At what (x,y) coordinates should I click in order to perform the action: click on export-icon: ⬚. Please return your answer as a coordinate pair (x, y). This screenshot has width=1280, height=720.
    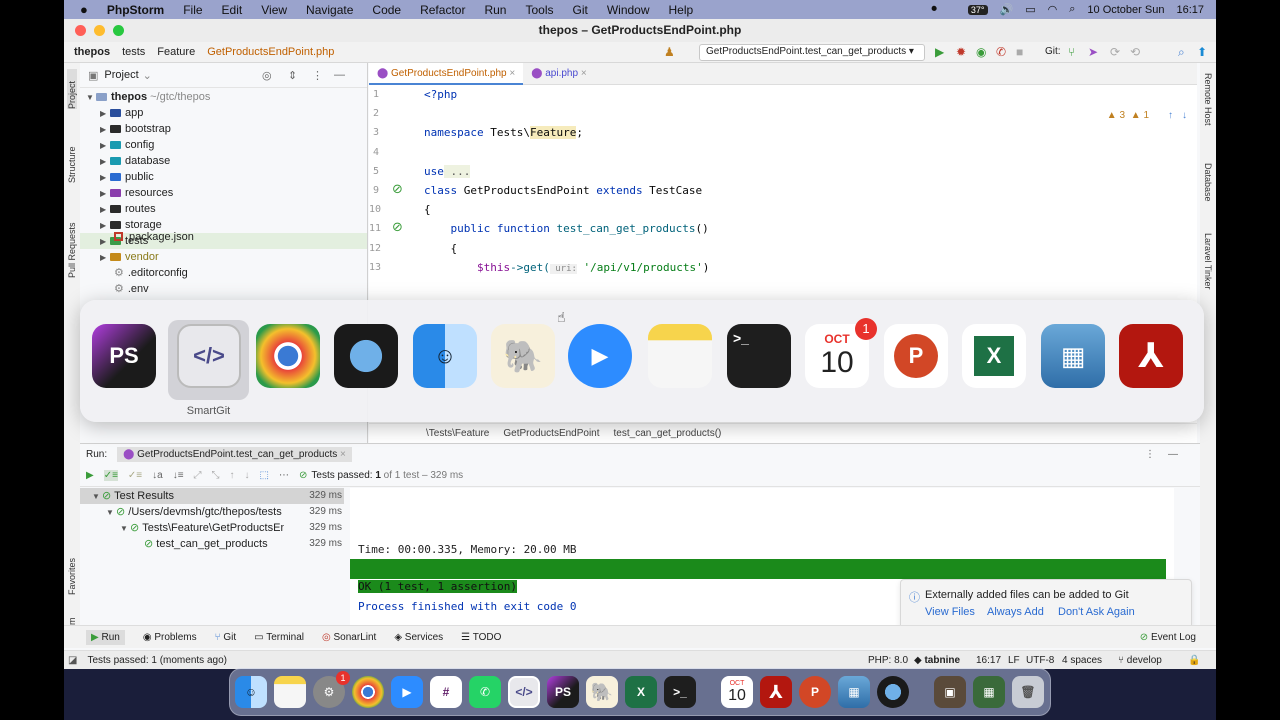
    Looking at the image, I should click on (264, 475).